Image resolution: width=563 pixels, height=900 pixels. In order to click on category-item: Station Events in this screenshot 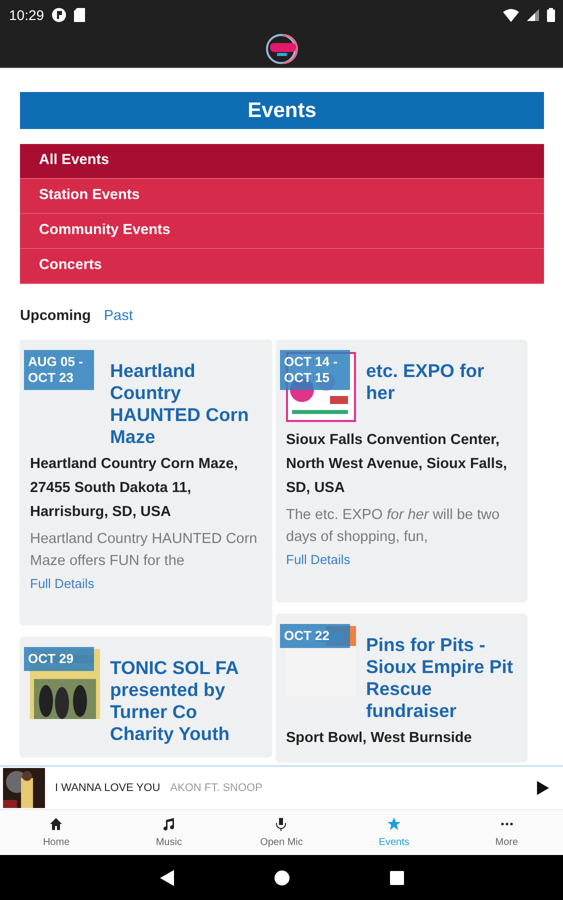, I will do `click(282, 196)`.